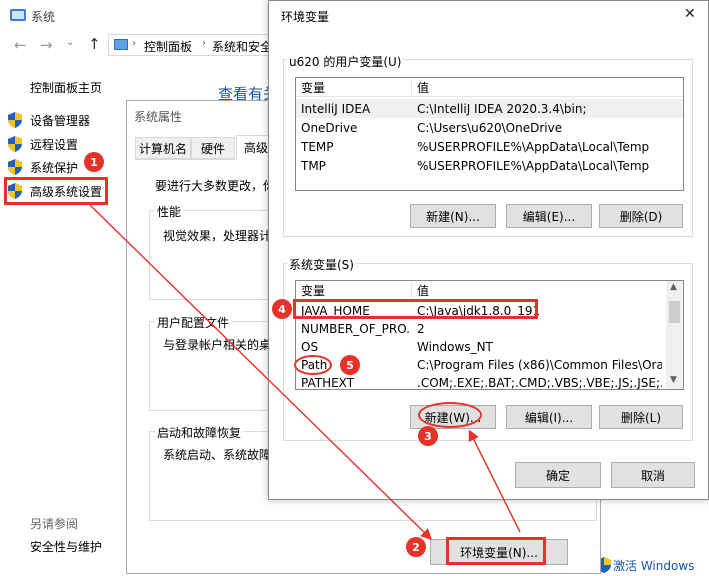 This screenshot has width=709, height=576. What do you see at coordinates (428, 436) in the screenshot?
I see `step-badge-3: 3` at bounding box center [428, 436].